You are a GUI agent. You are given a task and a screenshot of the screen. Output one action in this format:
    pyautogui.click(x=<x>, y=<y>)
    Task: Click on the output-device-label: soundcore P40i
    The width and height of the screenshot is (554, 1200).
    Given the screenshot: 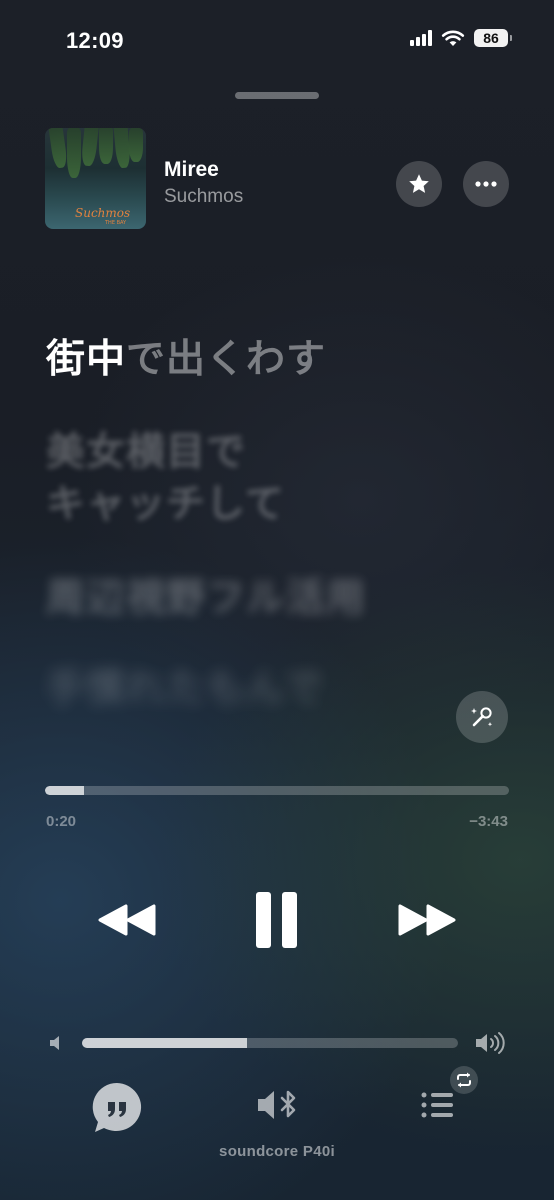 What is the action you would take?
    pyautogui.click(x=277, y=1151)
    